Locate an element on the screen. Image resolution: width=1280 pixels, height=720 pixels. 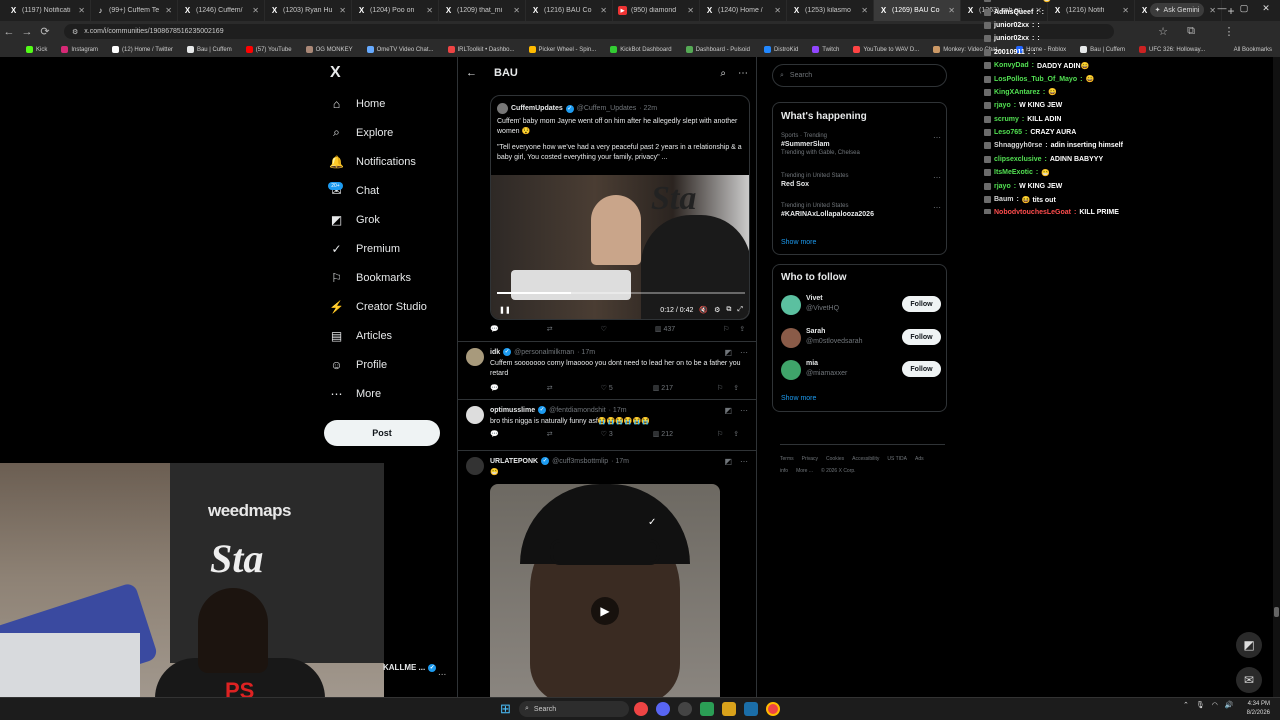
chat-username: Leso765 is located at coordinates (1008, 132).